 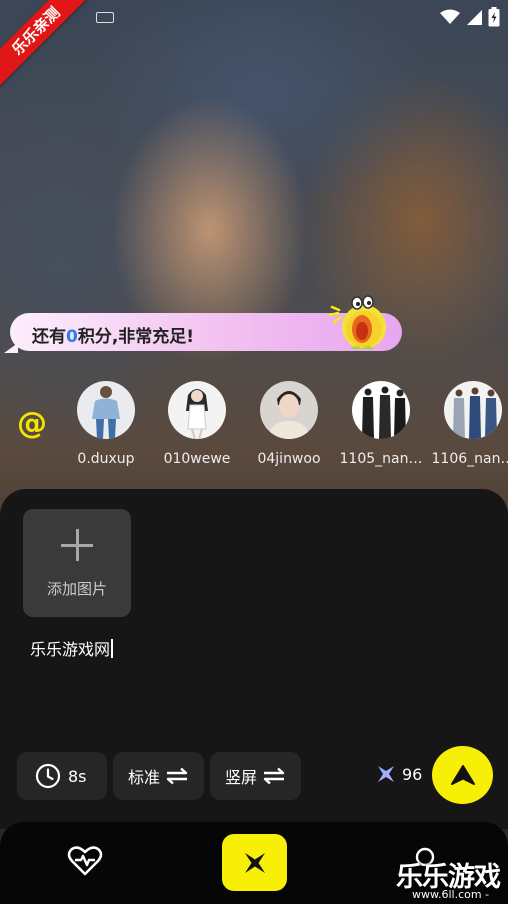 I want to click on arrow-up-icon, so click(x=462, y=775).